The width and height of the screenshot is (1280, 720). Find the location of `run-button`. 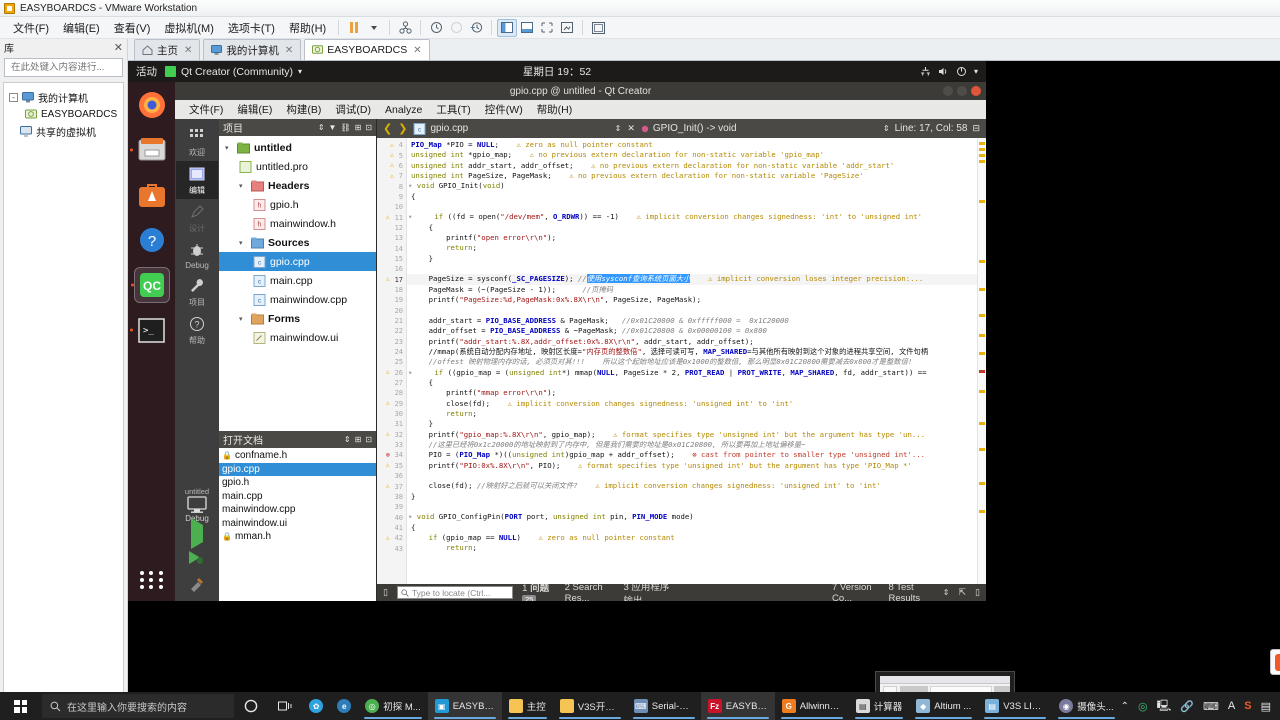

run-button is located at coordinates (197, 533).